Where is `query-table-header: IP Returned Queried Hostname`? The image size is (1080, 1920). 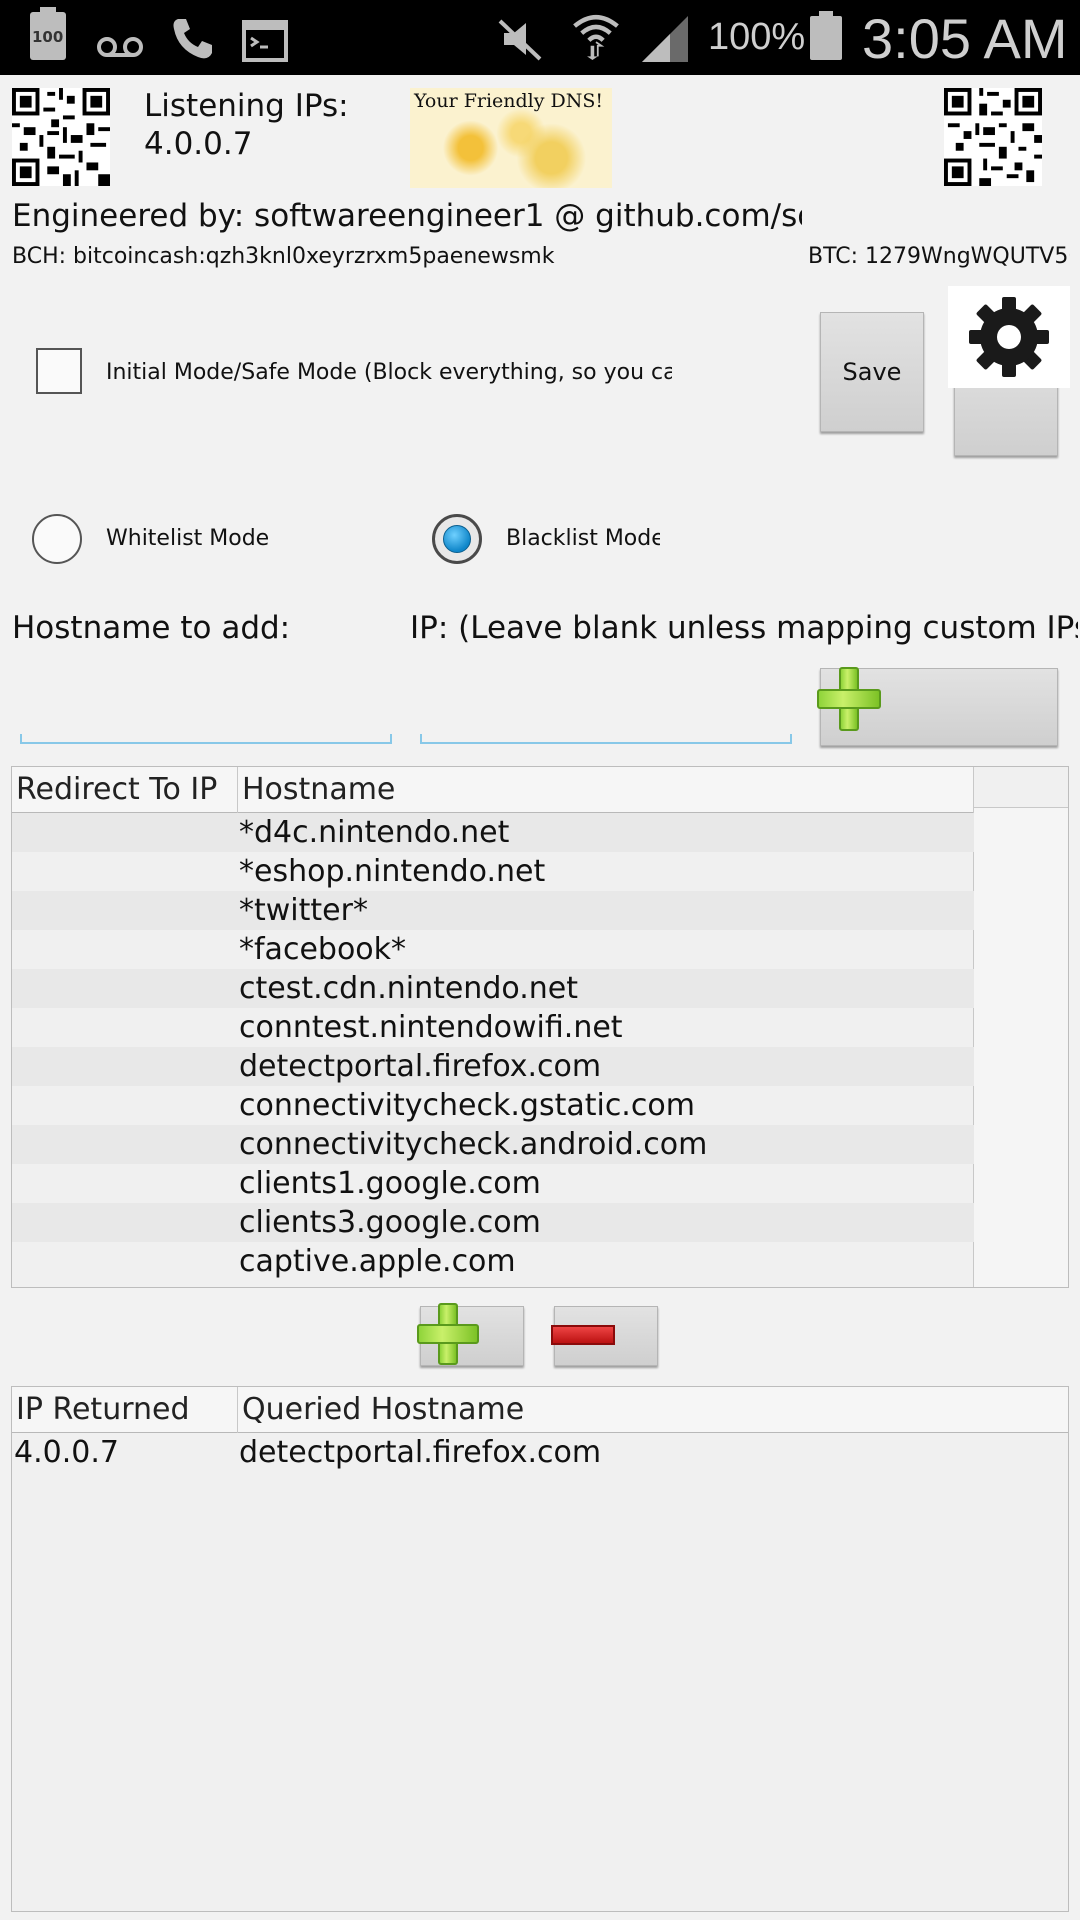 query-table-header: IP Returned Queried Hostname is located at coordinates (540, 1410).